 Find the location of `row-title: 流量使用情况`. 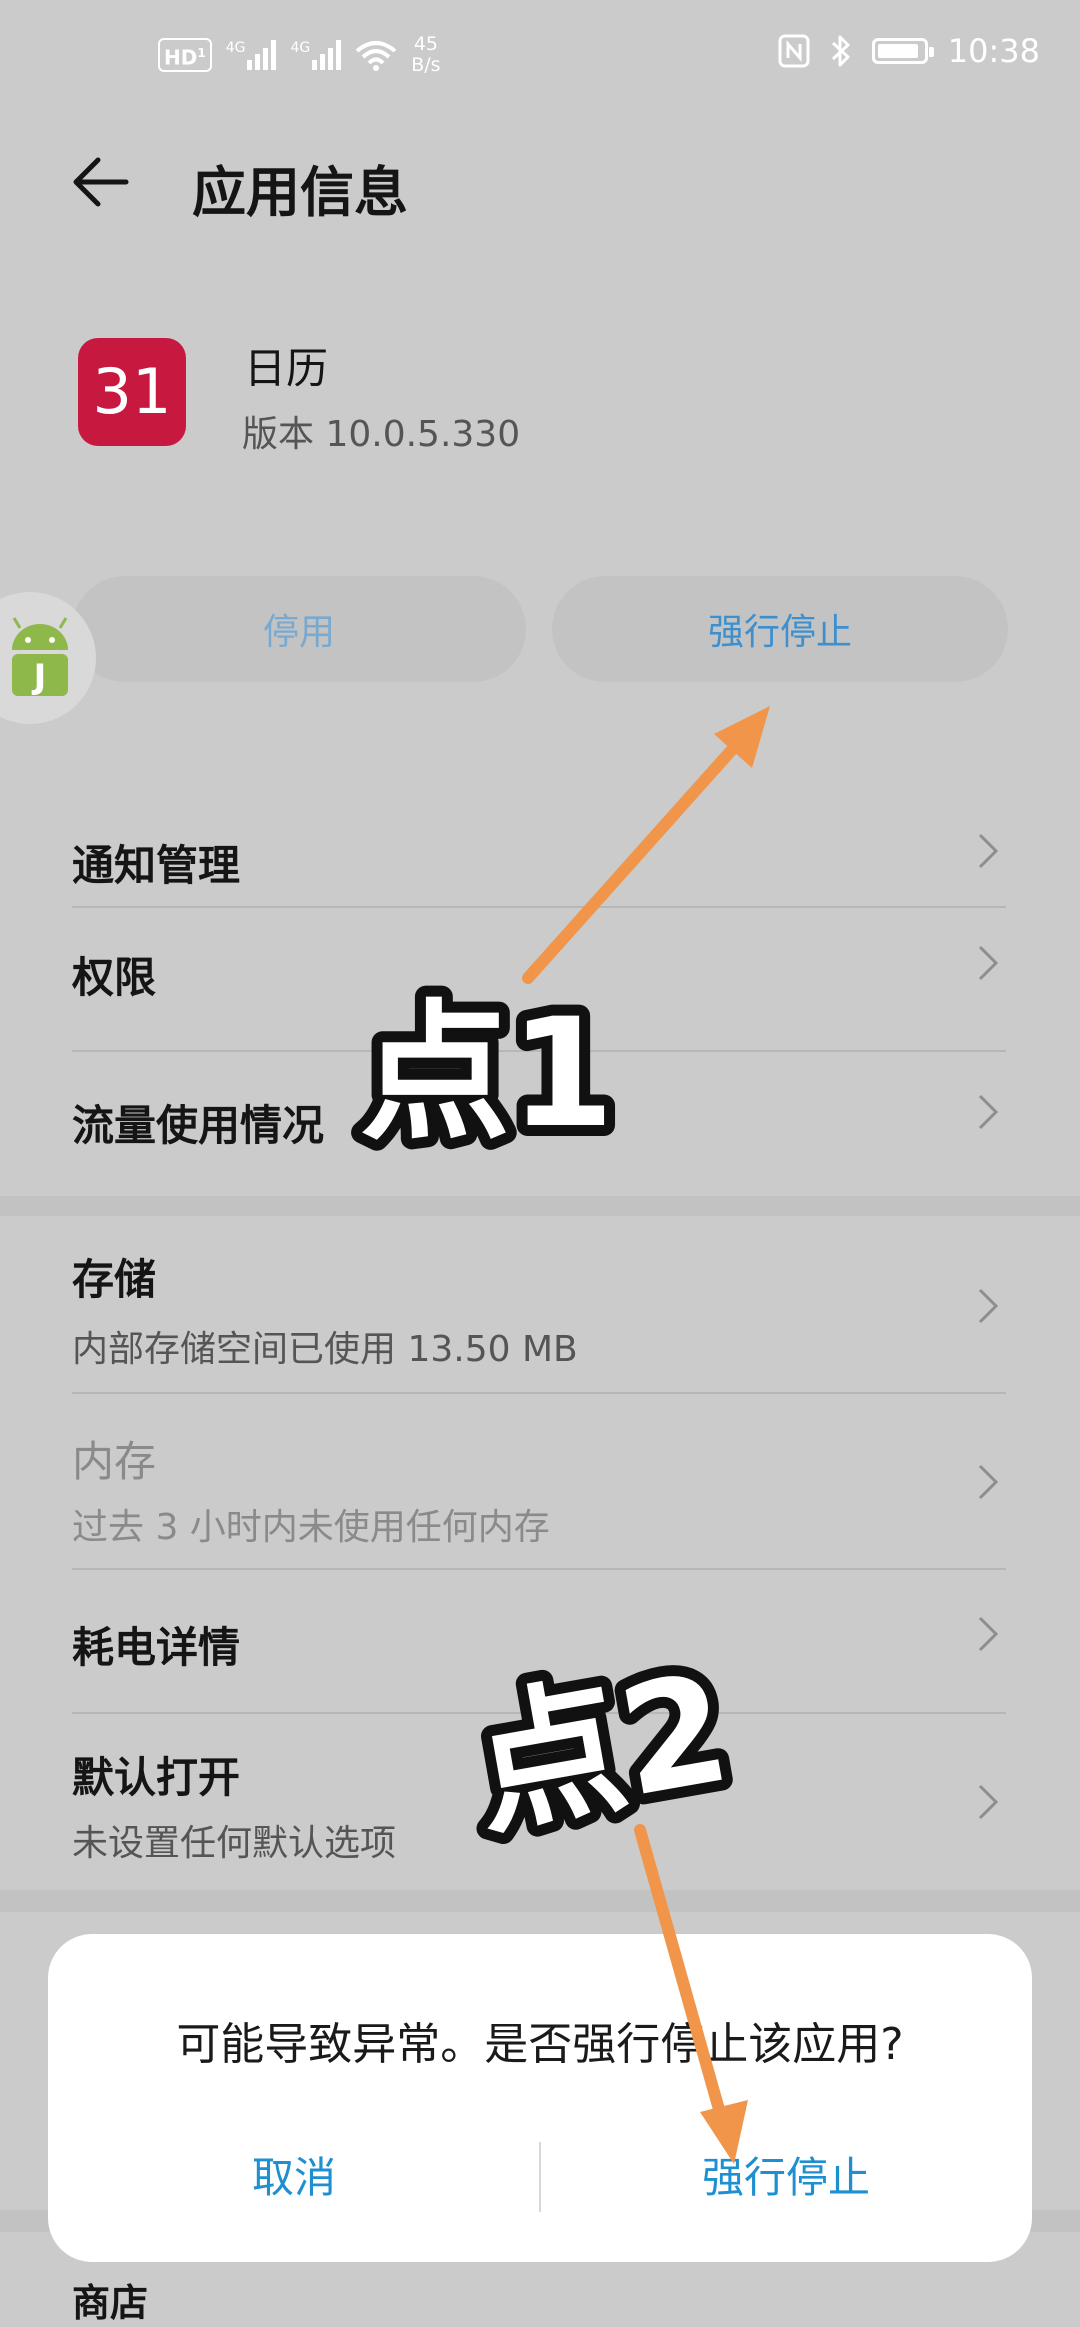

row-title: 流量使用情况 is located at coordinates (198, 1125).